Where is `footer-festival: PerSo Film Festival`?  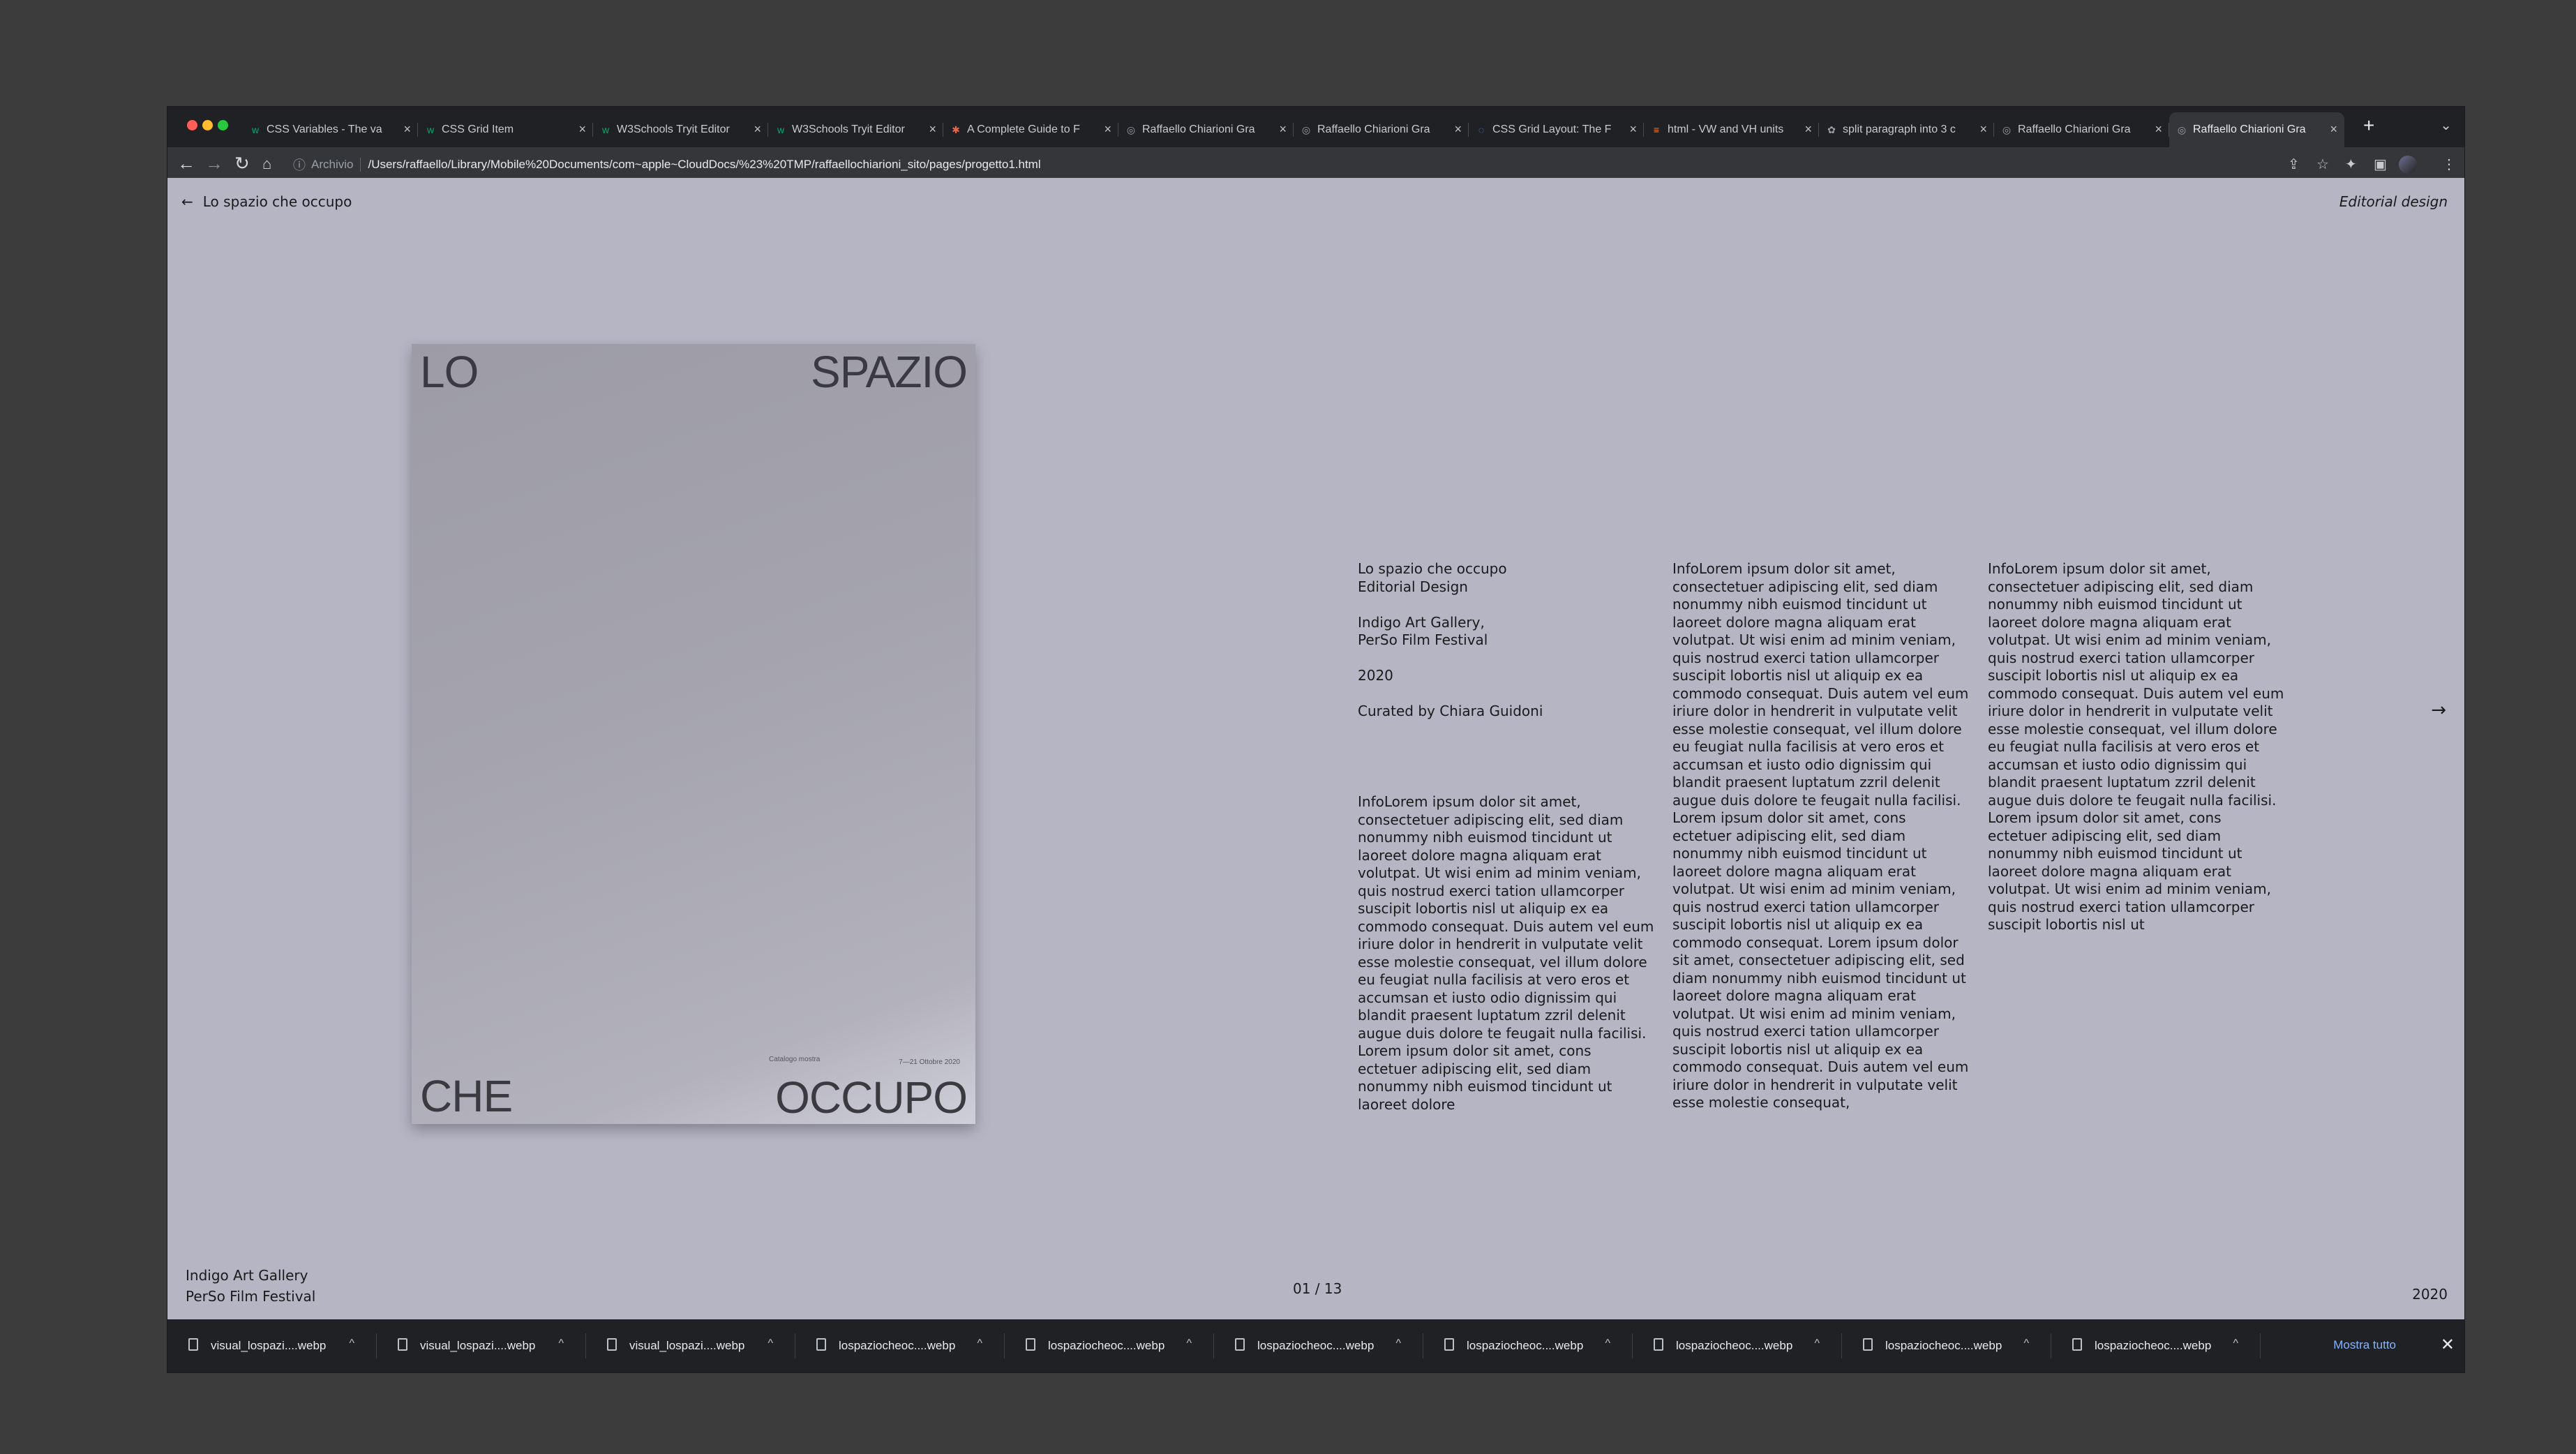
footer-festival: PerSo Film Festival is located at coordinates (251, 1296).